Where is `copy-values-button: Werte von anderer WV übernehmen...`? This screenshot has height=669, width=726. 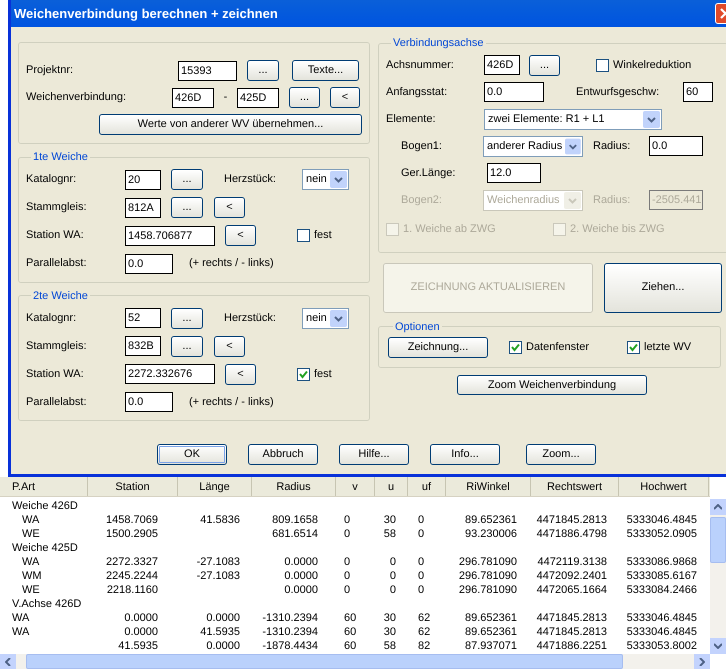
copy-values-button: Werte von anderer WV übernehmen... is located at coordinates (230, 124).